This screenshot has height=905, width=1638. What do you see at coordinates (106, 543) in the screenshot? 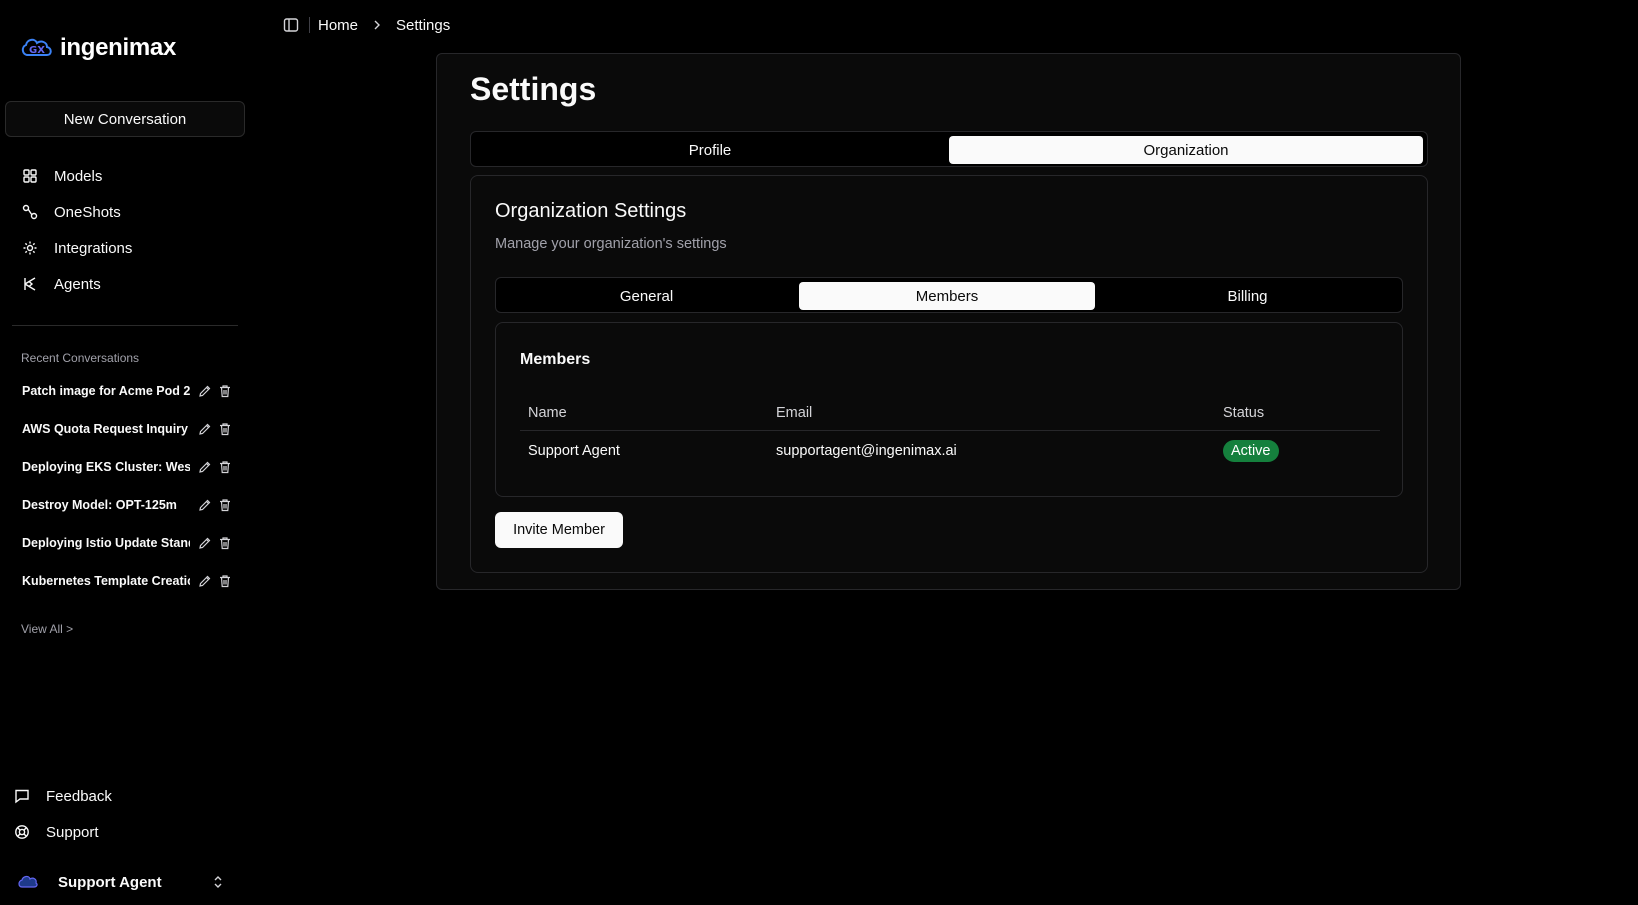
I see `conversation-title: Deploying Istio Update Standard` at bounding box center [106, 543].